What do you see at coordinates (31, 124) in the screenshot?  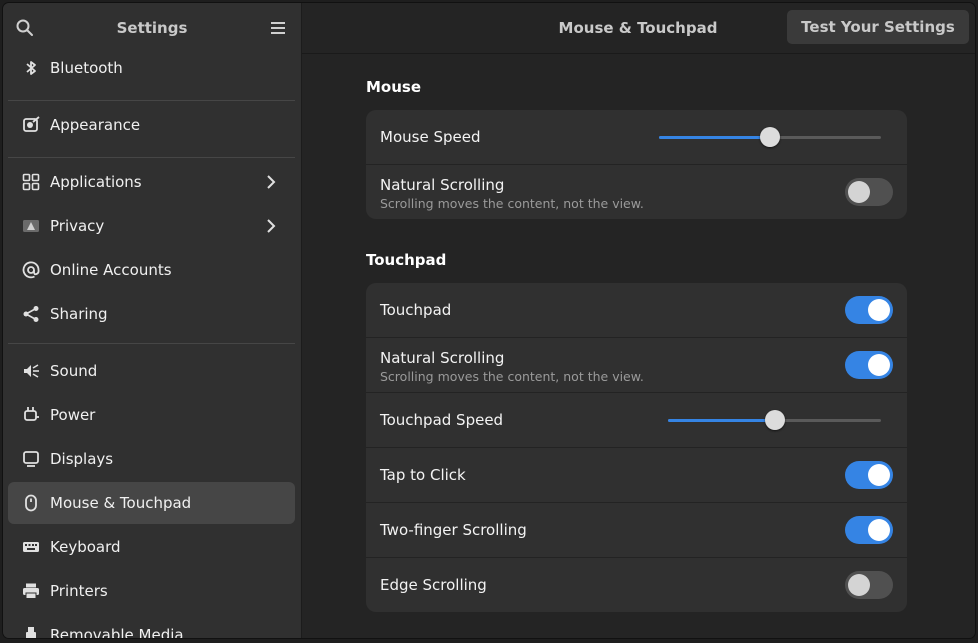 I see `appearance-icon` at bounding box center [31, 124].